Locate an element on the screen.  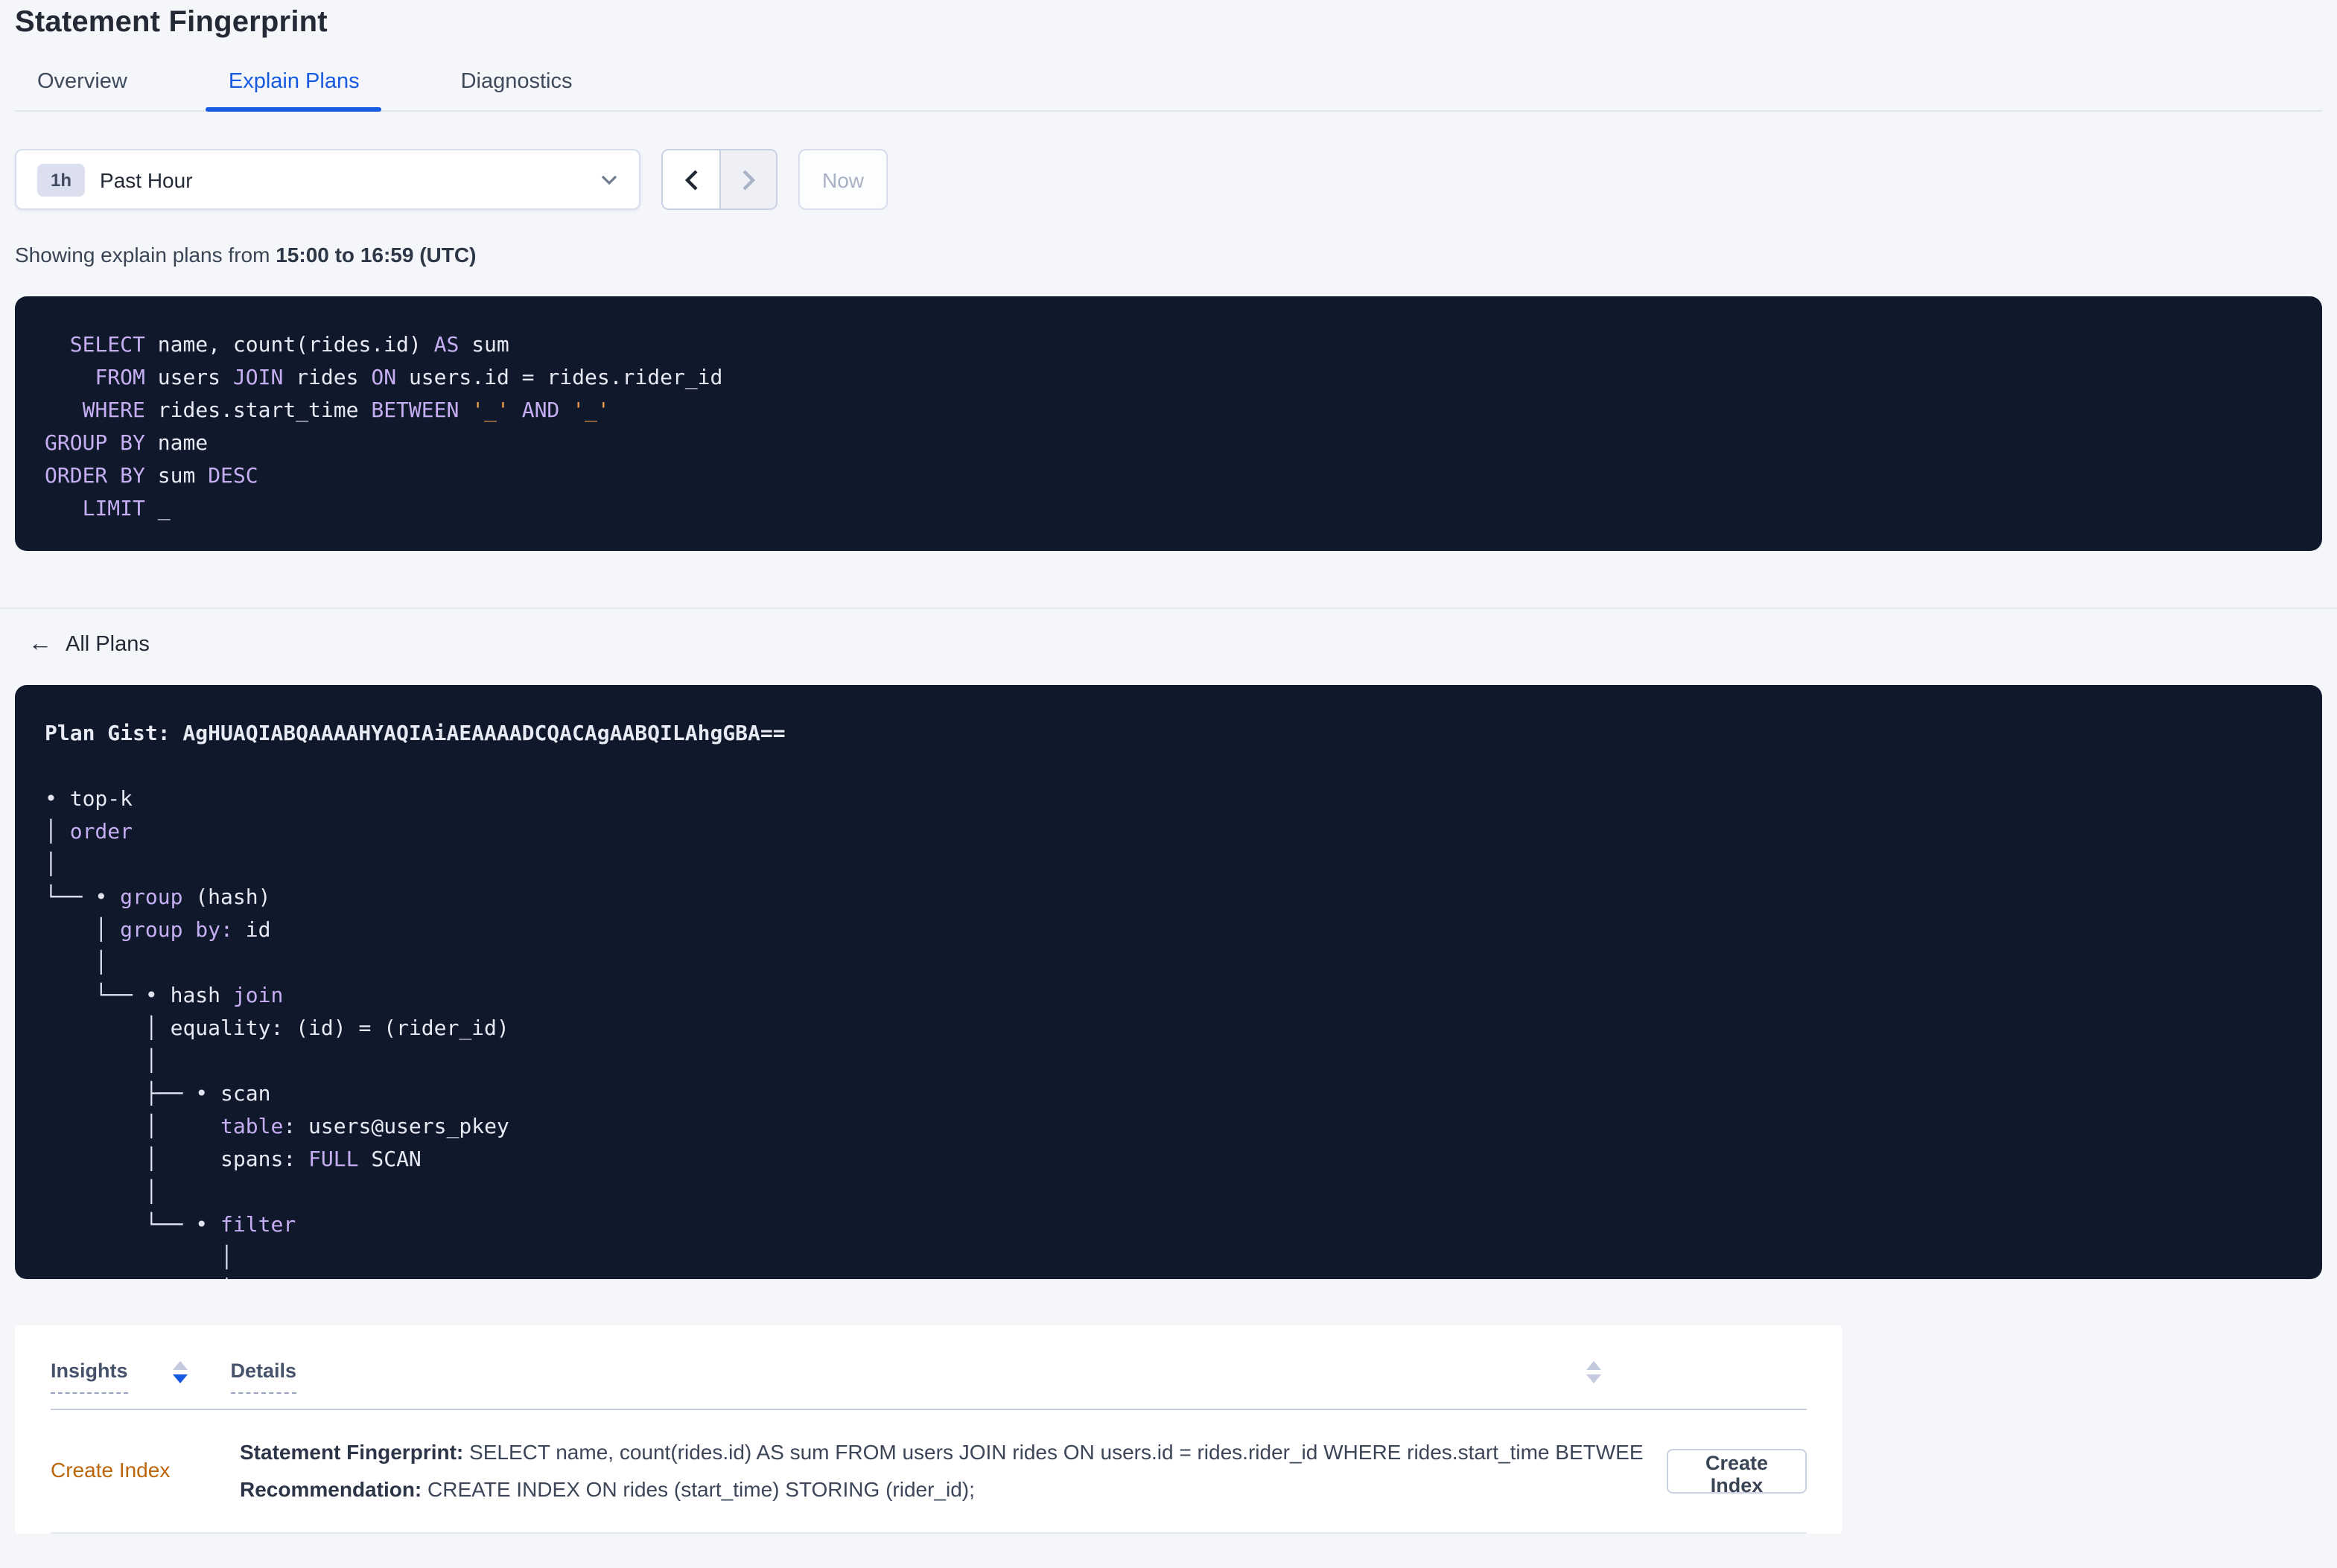
plan-tree-line: │ equality: (id) = (rider_id) is located at coordinates (277, 1029).